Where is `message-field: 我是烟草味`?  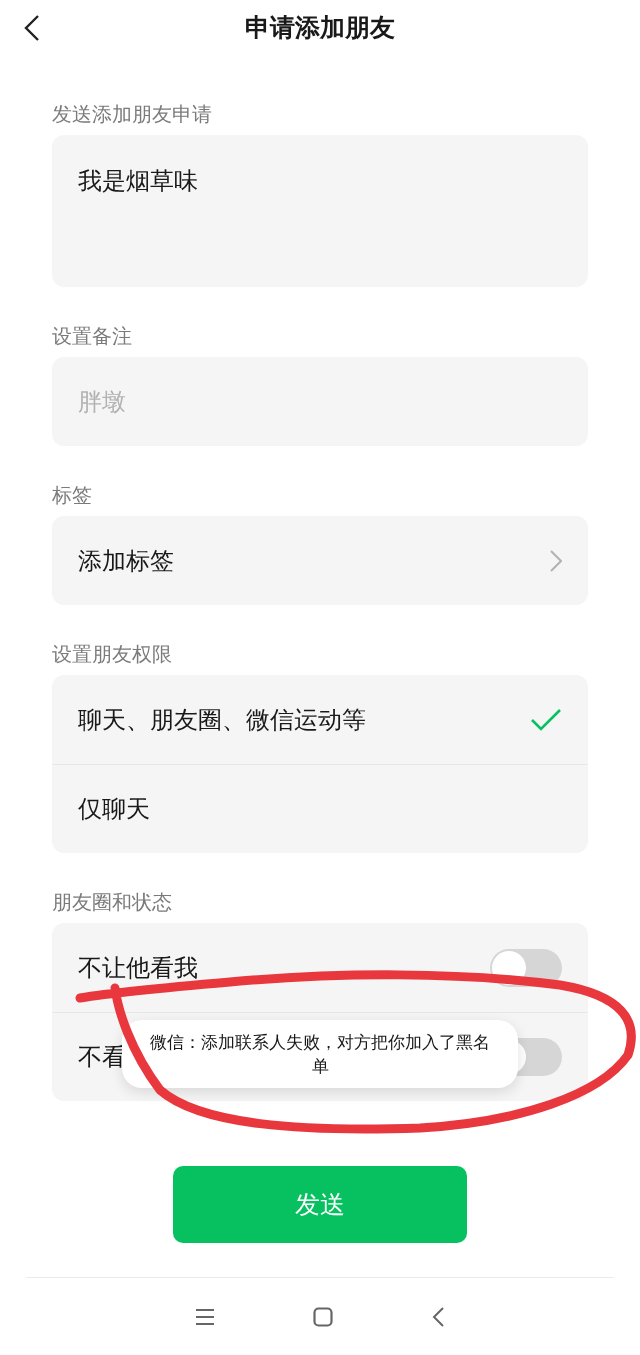
message-field: 我是烟草味 is located at coordinates (320, 211).